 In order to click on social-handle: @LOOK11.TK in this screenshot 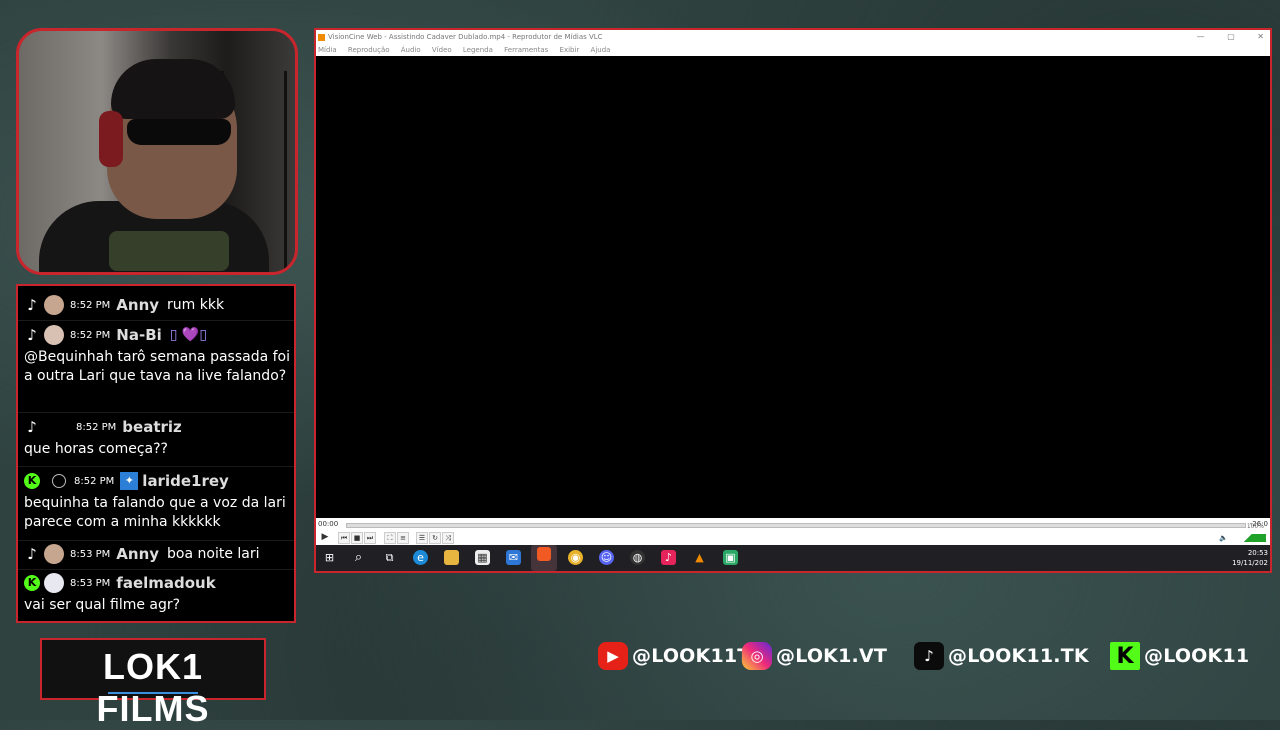, I will do `click(1018, 656)`.